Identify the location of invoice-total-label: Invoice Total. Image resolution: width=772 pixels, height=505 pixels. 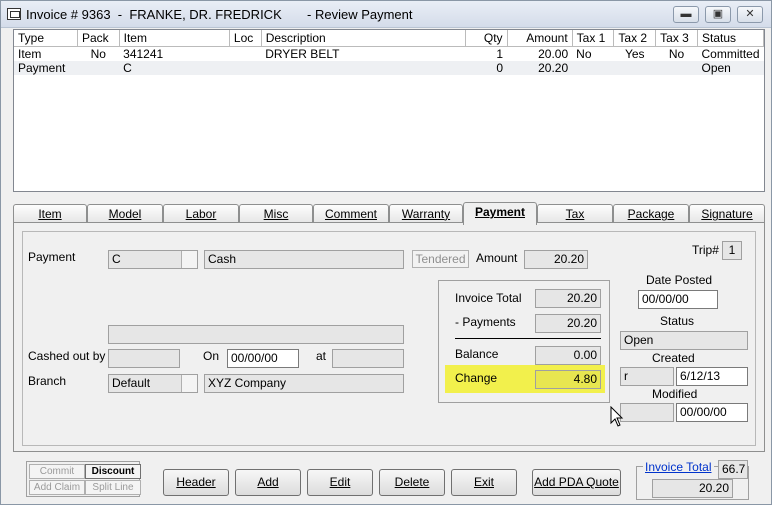
(488, 298).